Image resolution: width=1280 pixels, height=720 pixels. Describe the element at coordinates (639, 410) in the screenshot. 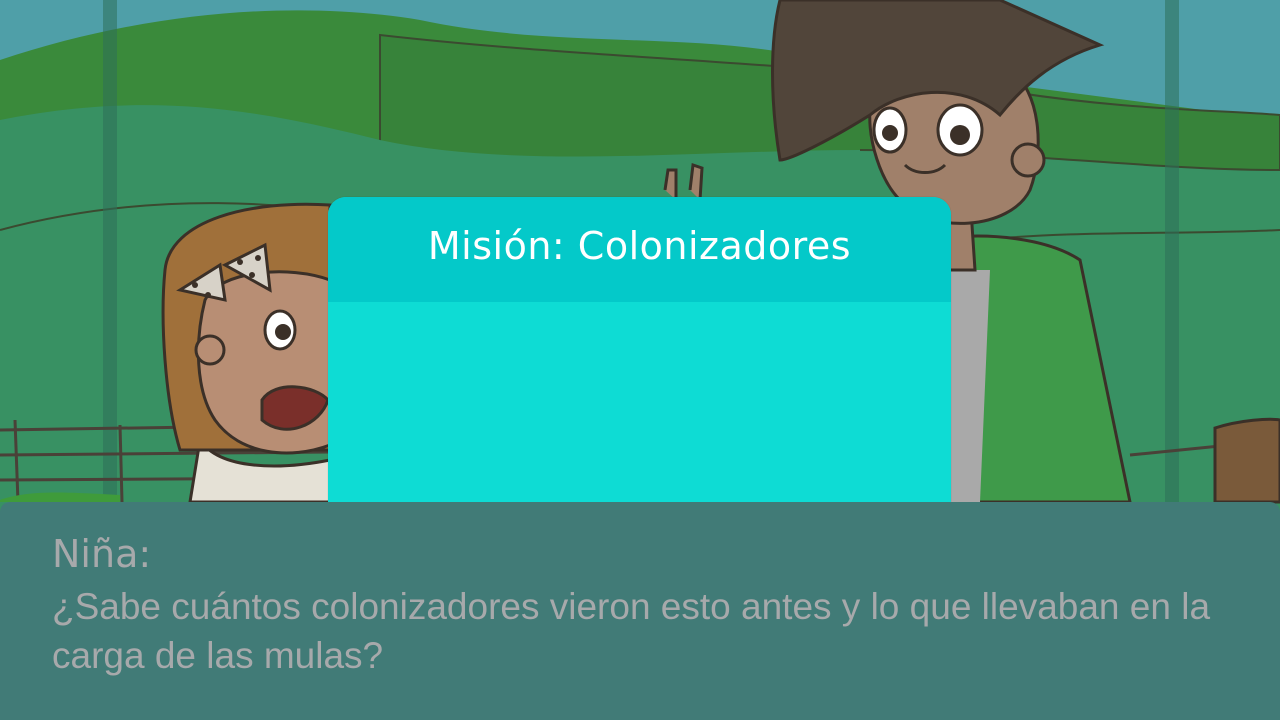

I see `mission-body` at that location.